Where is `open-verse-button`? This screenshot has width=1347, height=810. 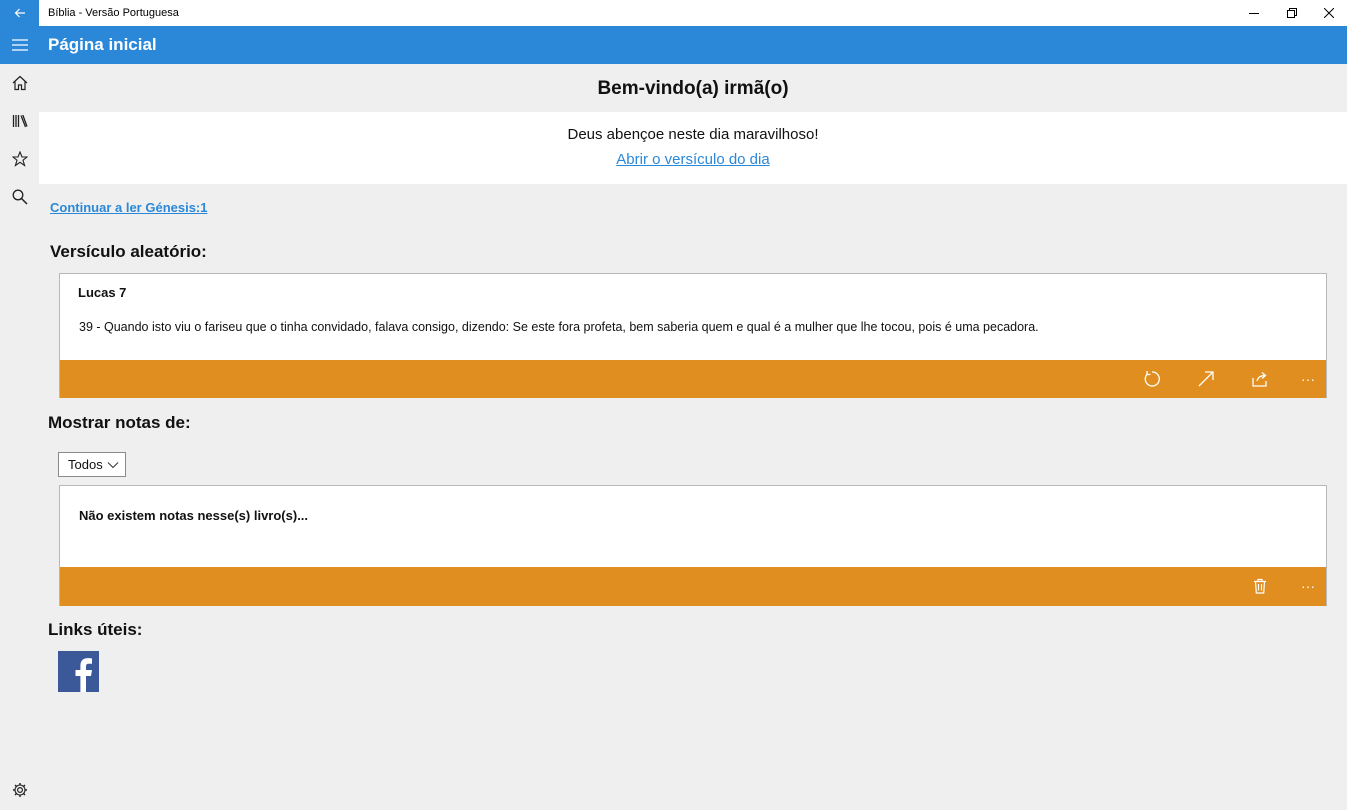
open-verse-button is located at coordinates (1206, 379).